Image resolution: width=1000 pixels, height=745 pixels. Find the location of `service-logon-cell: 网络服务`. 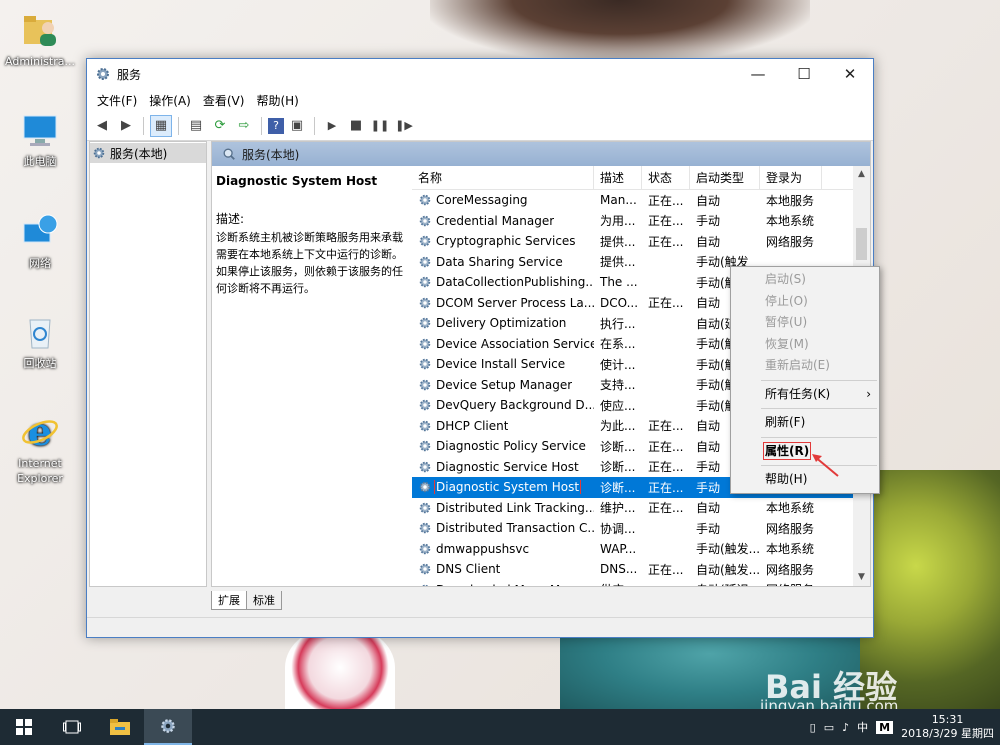

service-logon-cell: 网络服务 is located at coordinates (790, 569).